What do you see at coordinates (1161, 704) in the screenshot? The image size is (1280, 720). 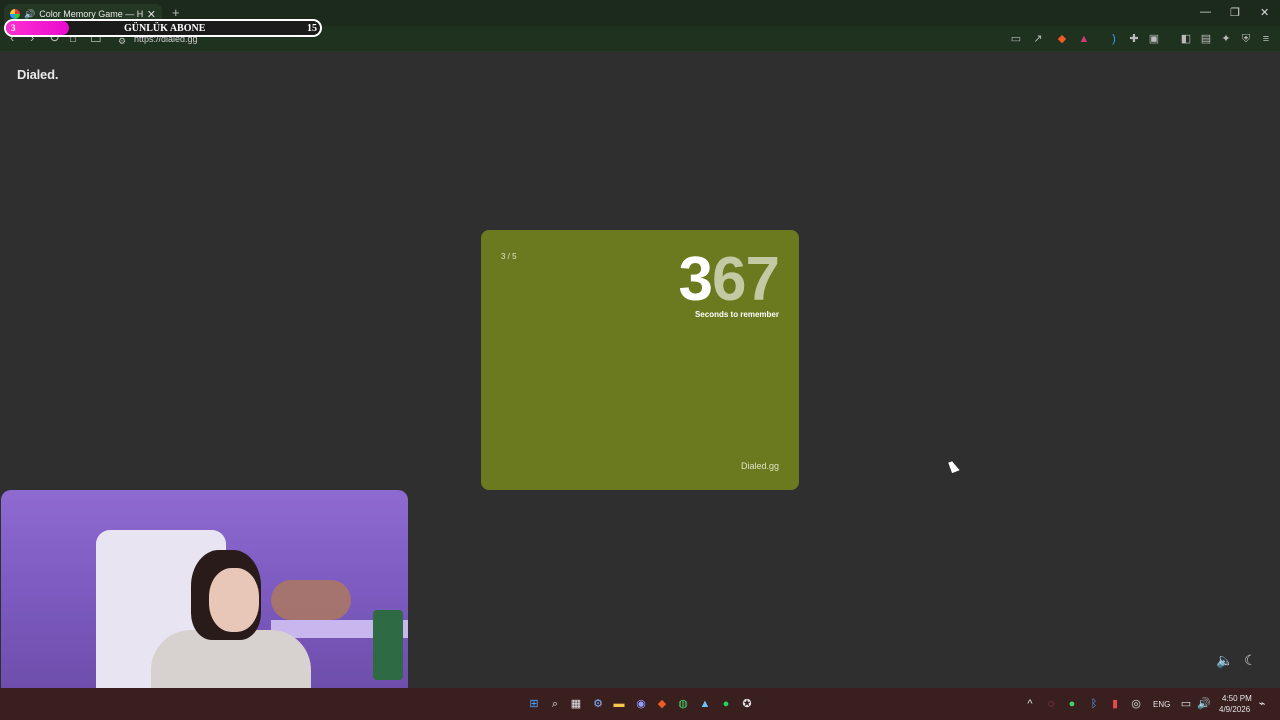 I see `language-indicator: ENG` at bounding box center [1161, 704].